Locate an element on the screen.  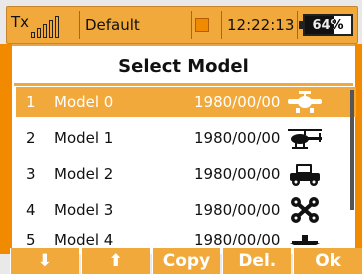
status-indicator is located at coordinates (206, 25).